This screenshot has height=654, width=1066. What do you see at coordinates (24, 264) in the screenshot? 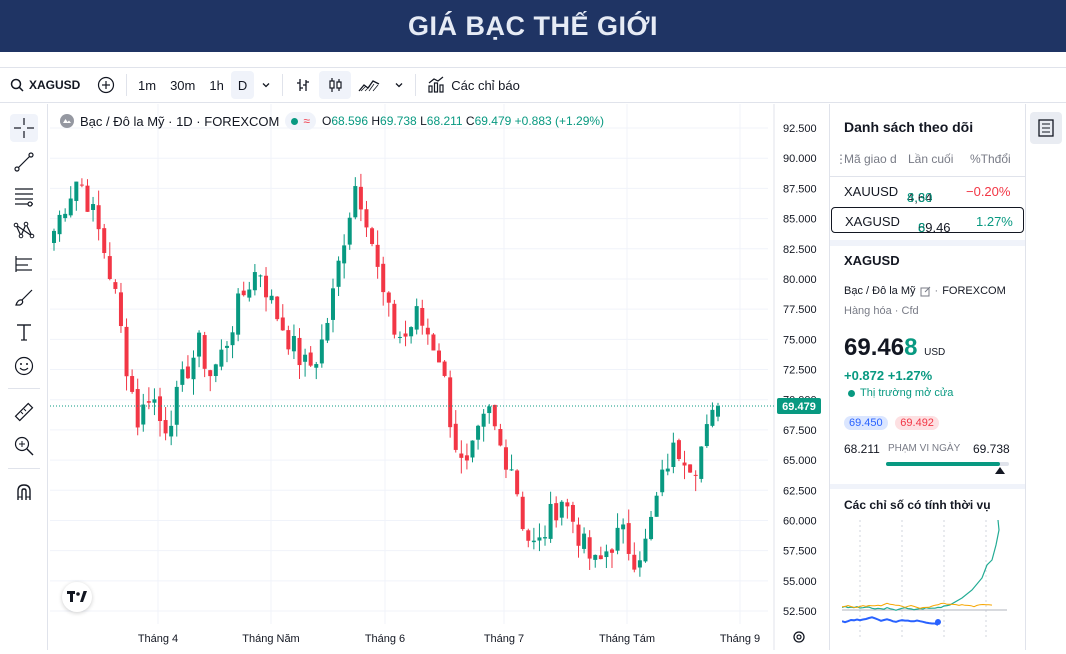
I see `projection-tool` at bounding box center [24, 264].